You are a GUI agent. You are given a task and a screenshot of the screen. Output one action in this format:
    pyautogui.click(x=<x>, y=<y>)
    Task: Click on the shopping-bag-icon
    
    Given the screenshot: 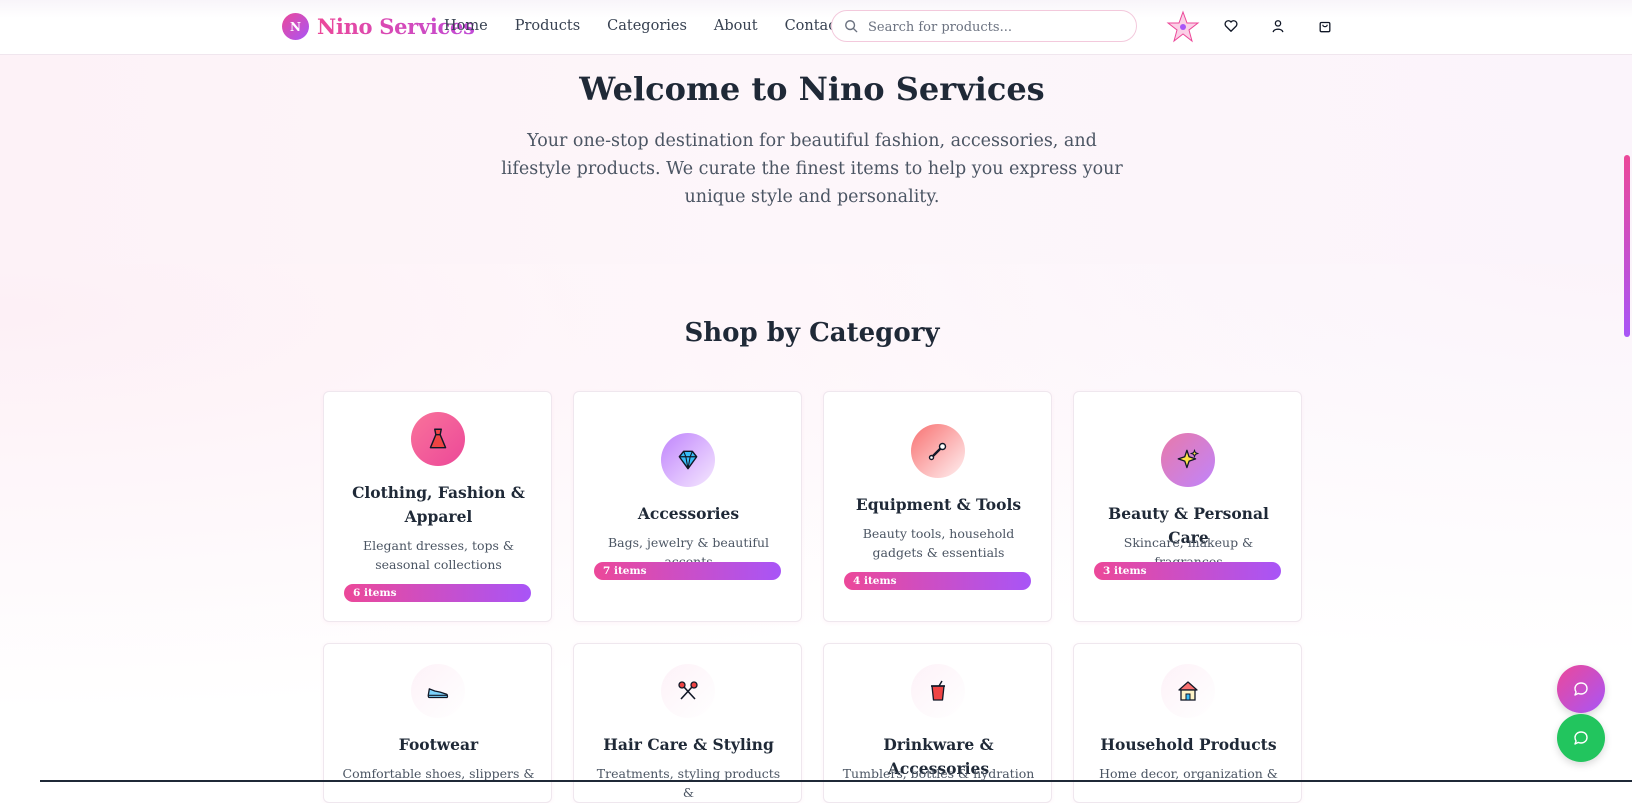 What is the action you would take?
    pyautogui.click(x=1325, y=26)
    